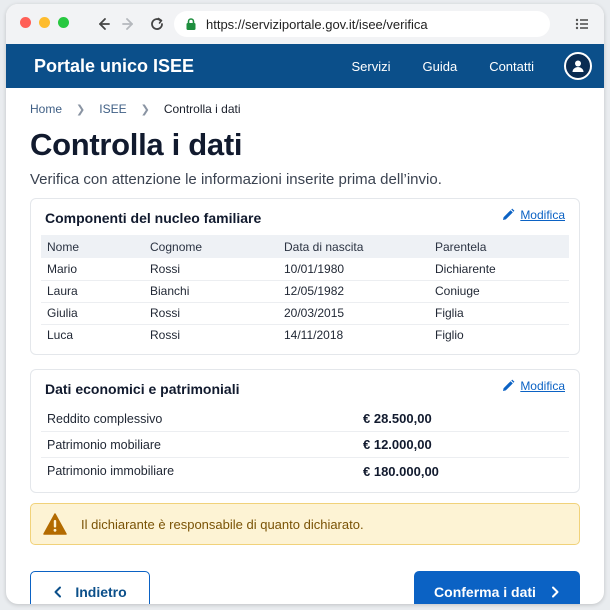  I want to click on back-button: Indietro, so click(90, 587).